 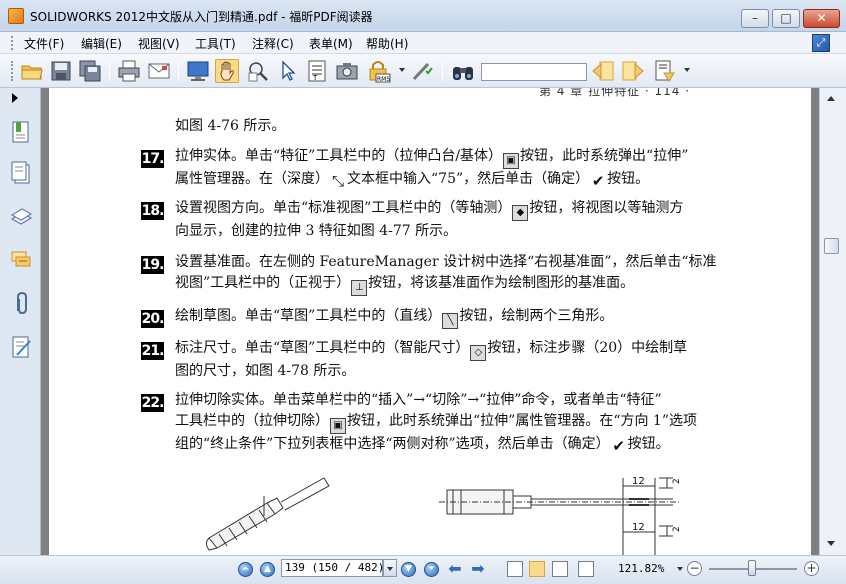 What do you see at coordinates (534, 72) in the screenshot?
I see `search-input` at bounding box center [534, 72].